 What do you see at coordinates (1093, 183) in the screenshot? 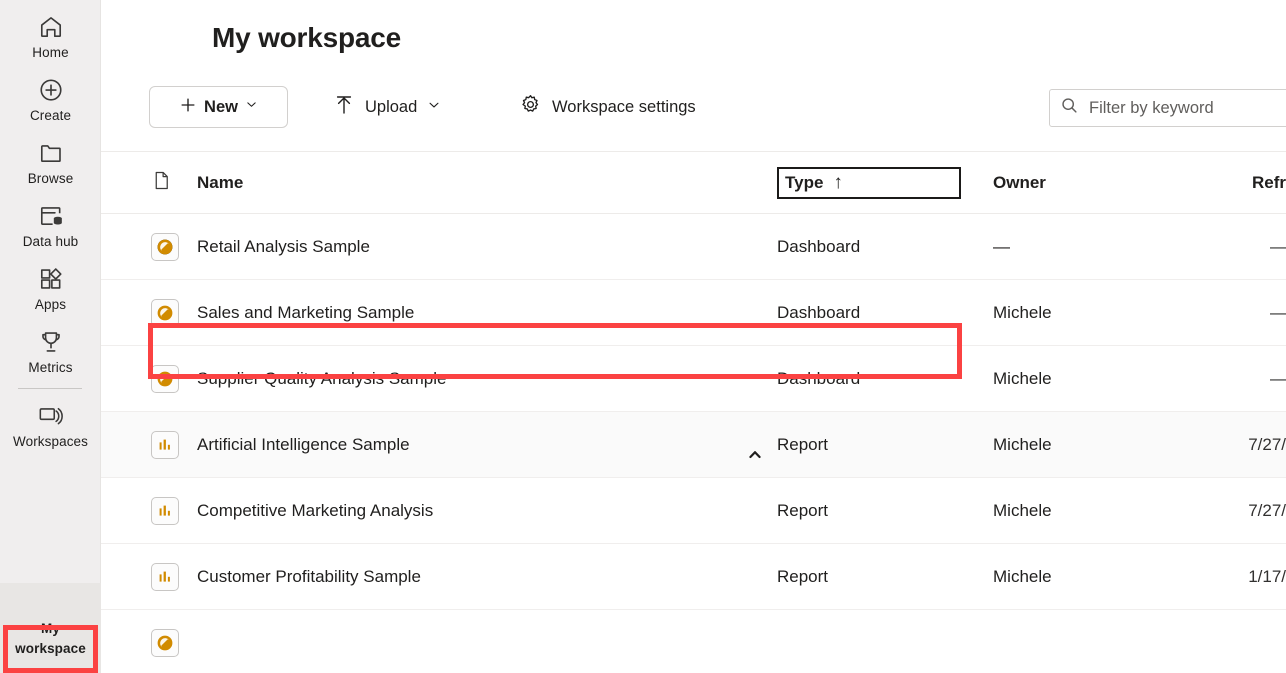
I see `column-header-owner: Owner` at bounding box center [1093, 183].